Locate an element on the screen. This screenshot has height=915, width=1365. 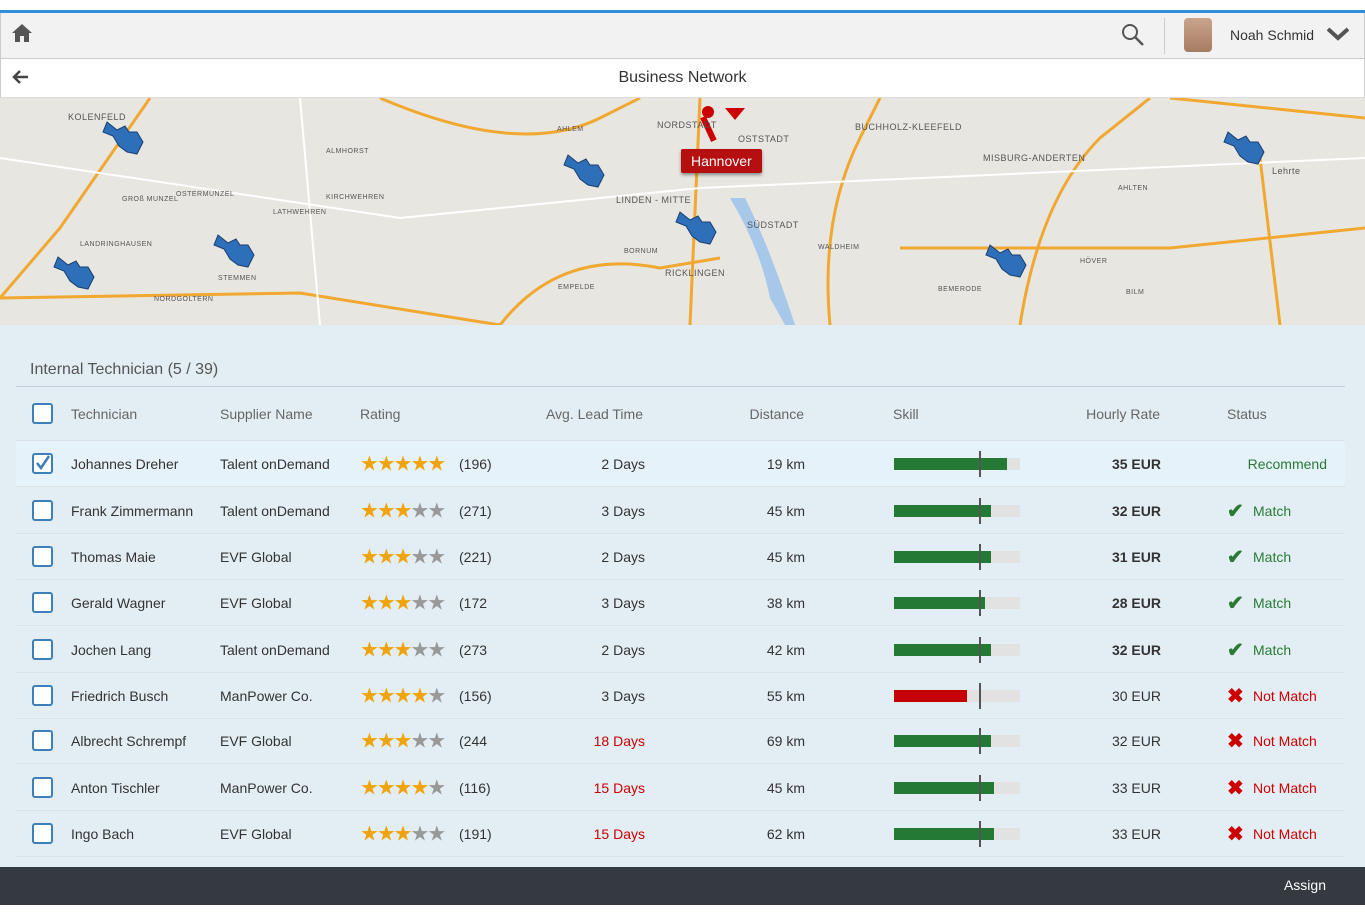
rating-count: (271) is located at coordinates (475, 510).